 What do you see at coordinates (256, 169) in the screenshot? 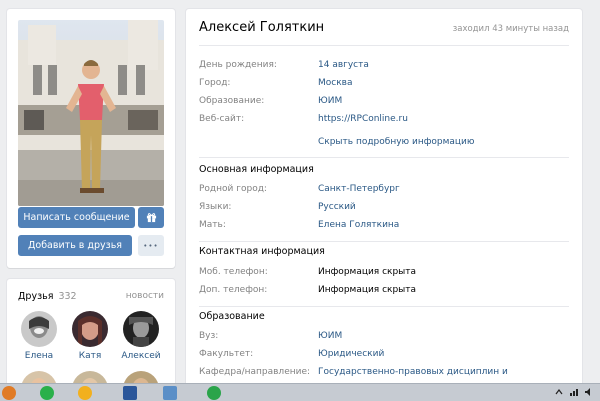
I see `section-title-basic: Основная информация` at bounding box center [256, 169].